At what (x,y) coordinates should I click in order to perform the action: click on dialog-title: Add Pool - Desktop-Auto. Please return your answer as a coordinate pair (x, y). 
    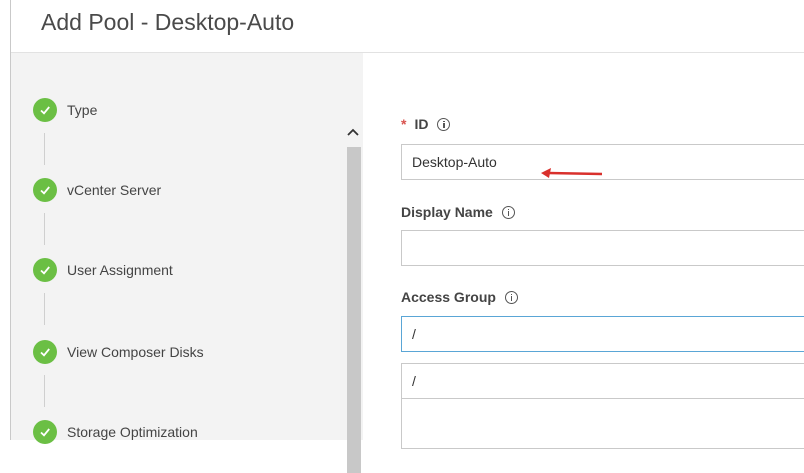
    Looking at the image, I should click on (168, 22).